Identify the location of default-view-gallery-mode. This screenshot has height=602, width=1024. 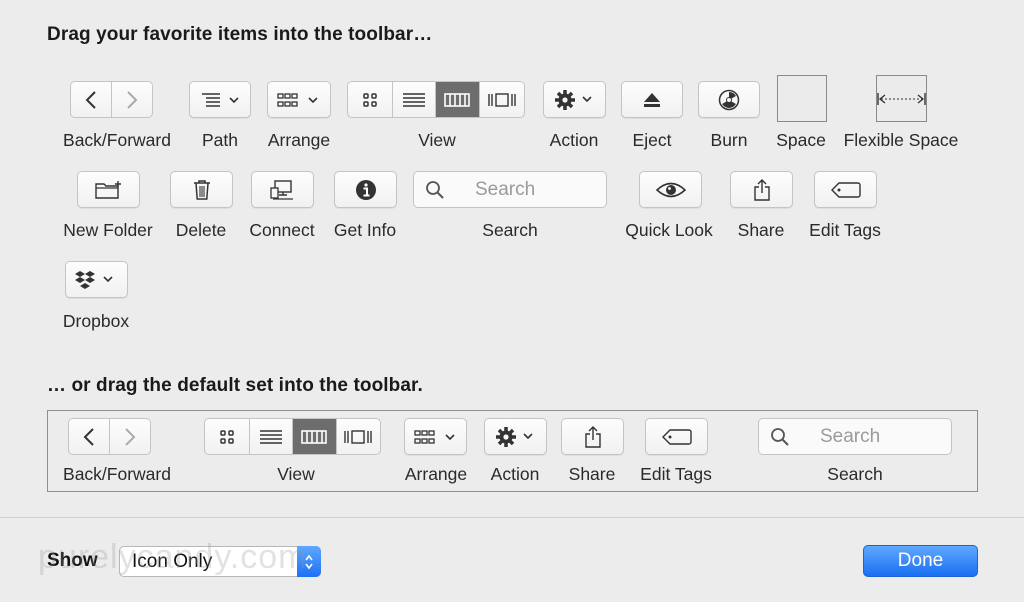
(359, 436).